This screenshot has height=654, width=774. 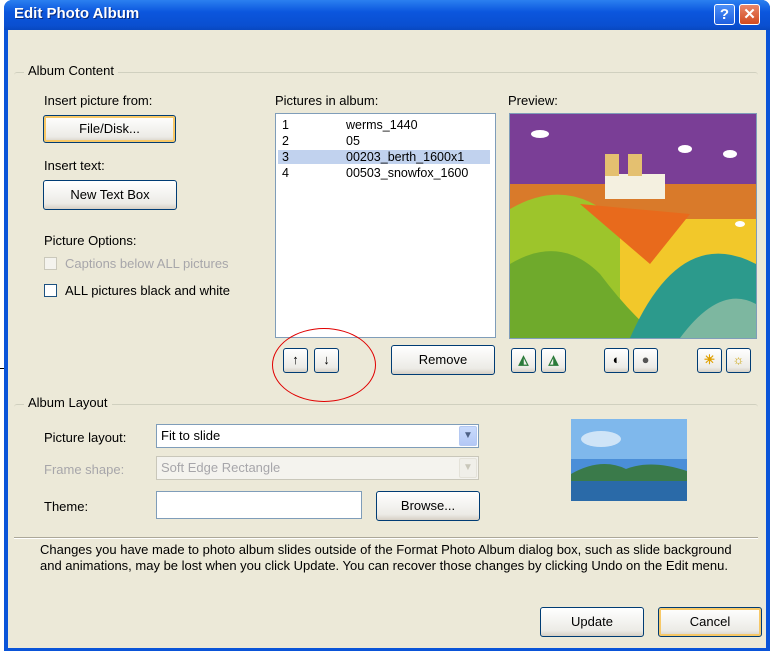 What do you see at coordinates (387, 15) in the screenshot?
I see `title-bar: Edit Photo Album ? ✕` at bounding box center [387, 15].